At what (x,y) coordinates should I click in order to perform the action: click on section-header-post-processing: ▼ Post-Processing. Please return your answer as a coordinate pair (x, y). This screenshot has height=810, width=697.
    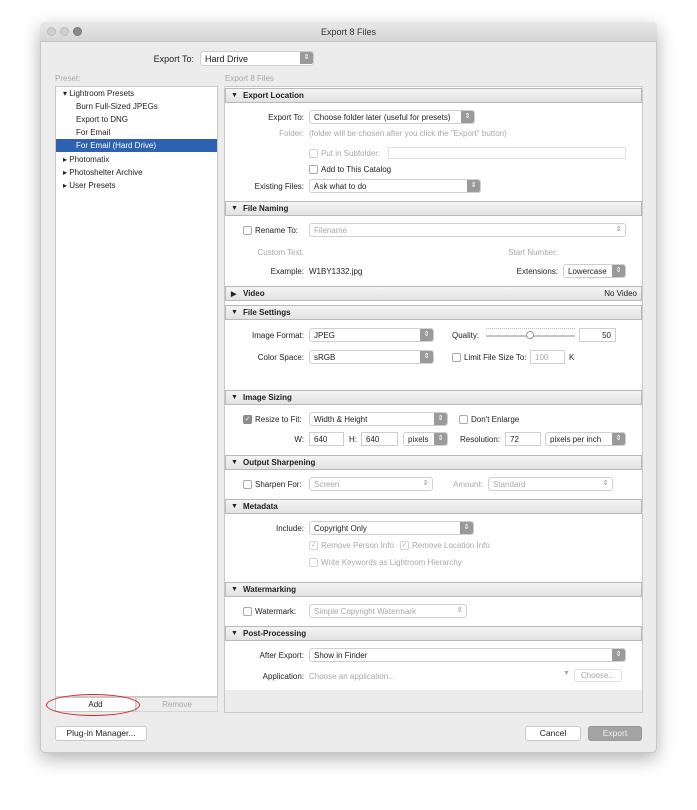
    Looking at the image, I should click on (433, 633).